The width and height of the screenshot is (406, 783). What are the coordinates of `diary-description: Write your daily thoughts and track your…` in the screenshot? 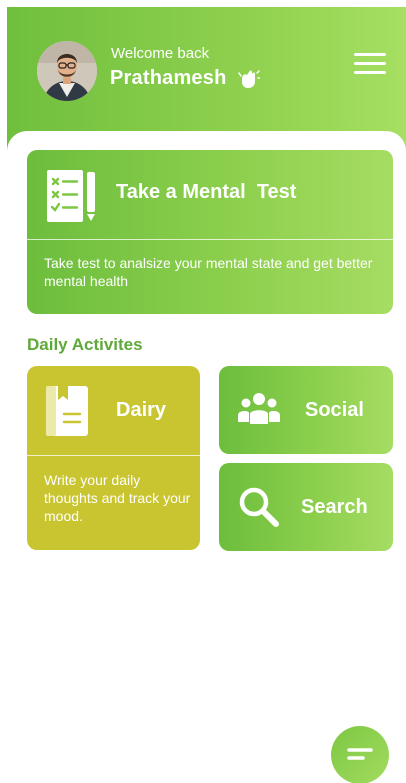 It's located at (117, 498).